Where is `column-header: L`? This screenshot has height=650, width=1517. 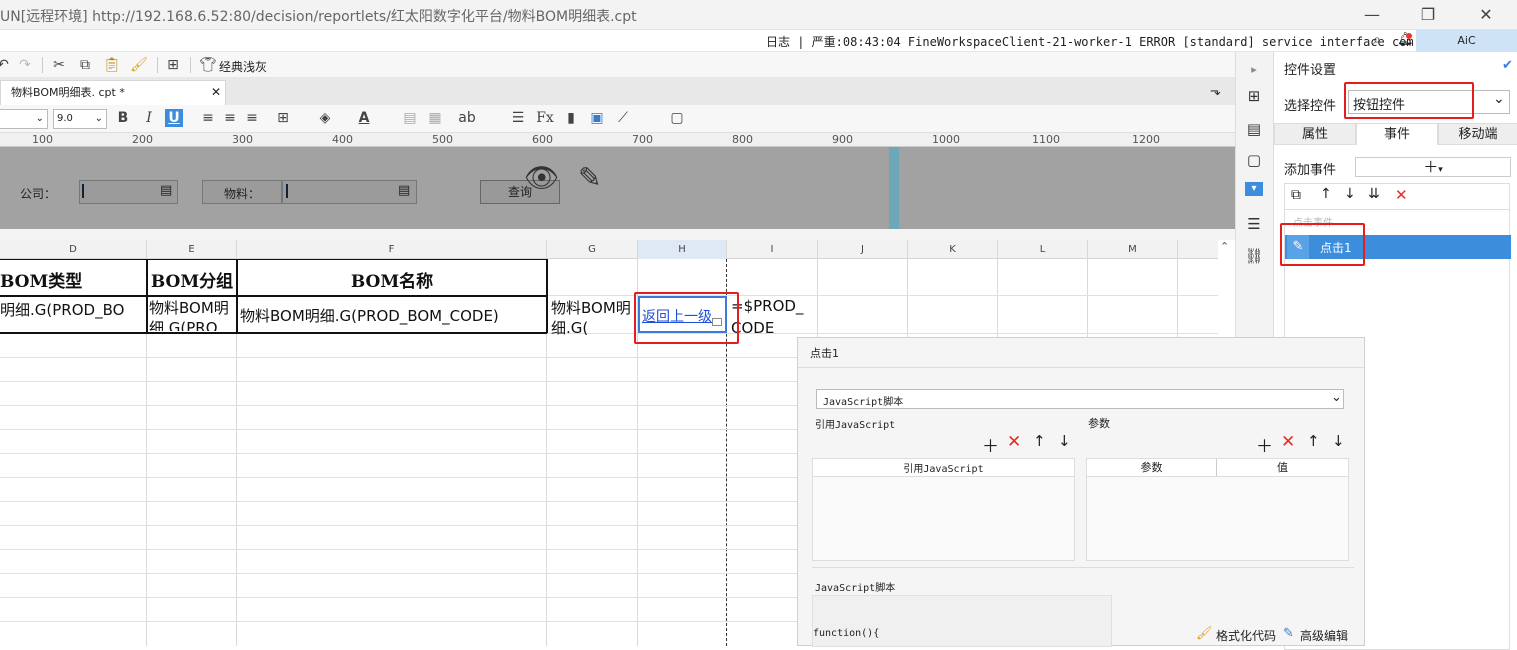 column-header: L is located at coordinates (1043, 249).